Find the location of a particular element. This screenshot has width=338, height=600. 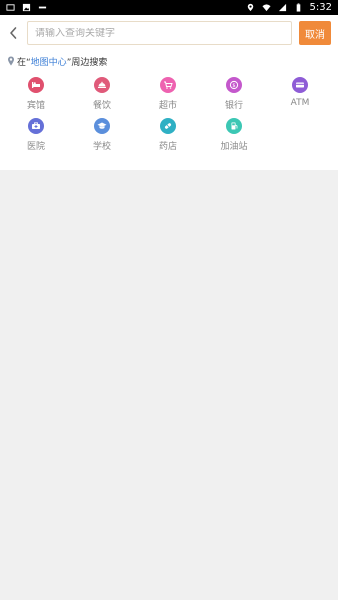

category-gas-station: 加油站 is located at coordinates (234, 135).